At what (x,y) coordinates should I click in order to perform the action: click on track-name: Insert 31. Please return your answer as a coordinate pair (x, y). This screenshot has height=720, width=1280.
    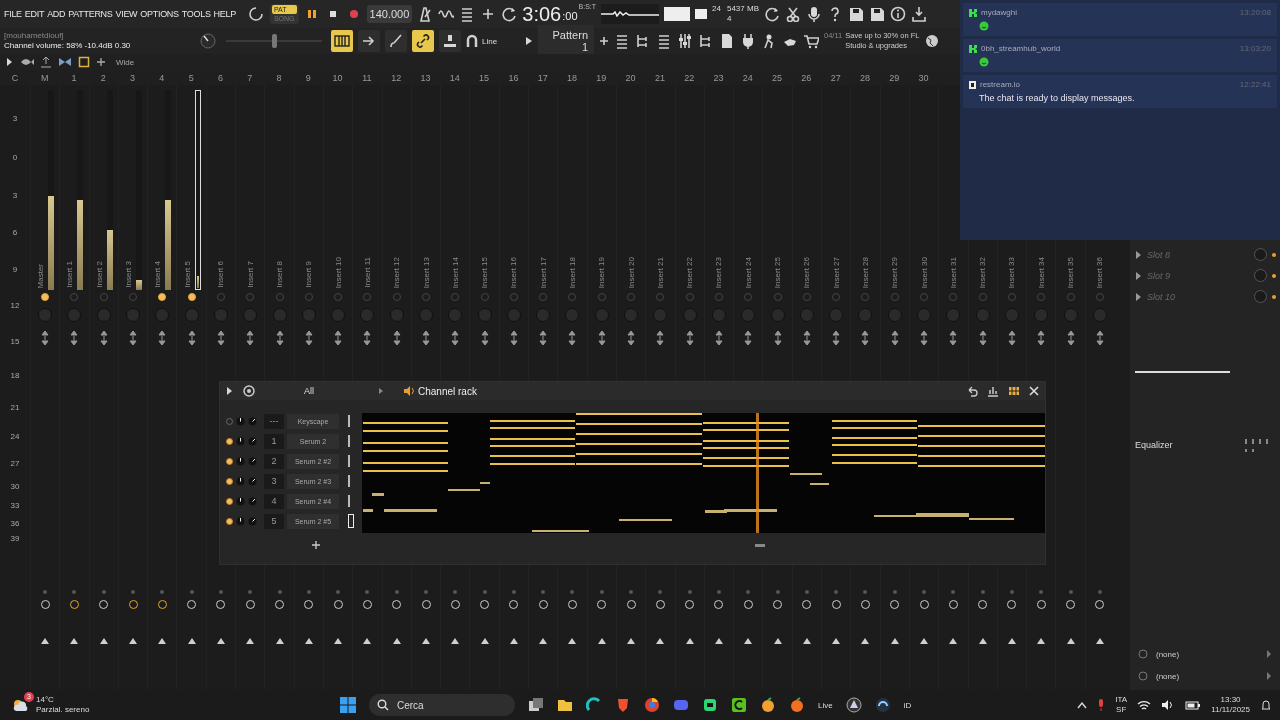
    Looking at the image, I should click on (953, 272).